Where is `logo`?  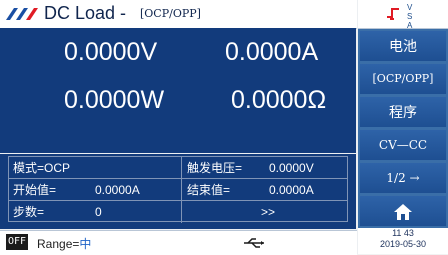
logo is located at coordinates (21, 14).